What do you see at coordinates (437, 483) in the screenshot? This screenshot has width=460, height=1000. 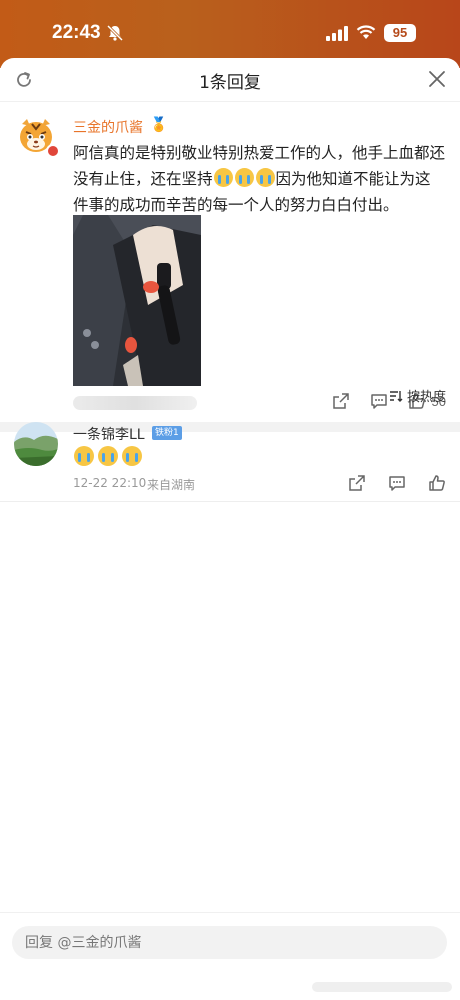 I see `like-icon` at bounding box center [437, 483].